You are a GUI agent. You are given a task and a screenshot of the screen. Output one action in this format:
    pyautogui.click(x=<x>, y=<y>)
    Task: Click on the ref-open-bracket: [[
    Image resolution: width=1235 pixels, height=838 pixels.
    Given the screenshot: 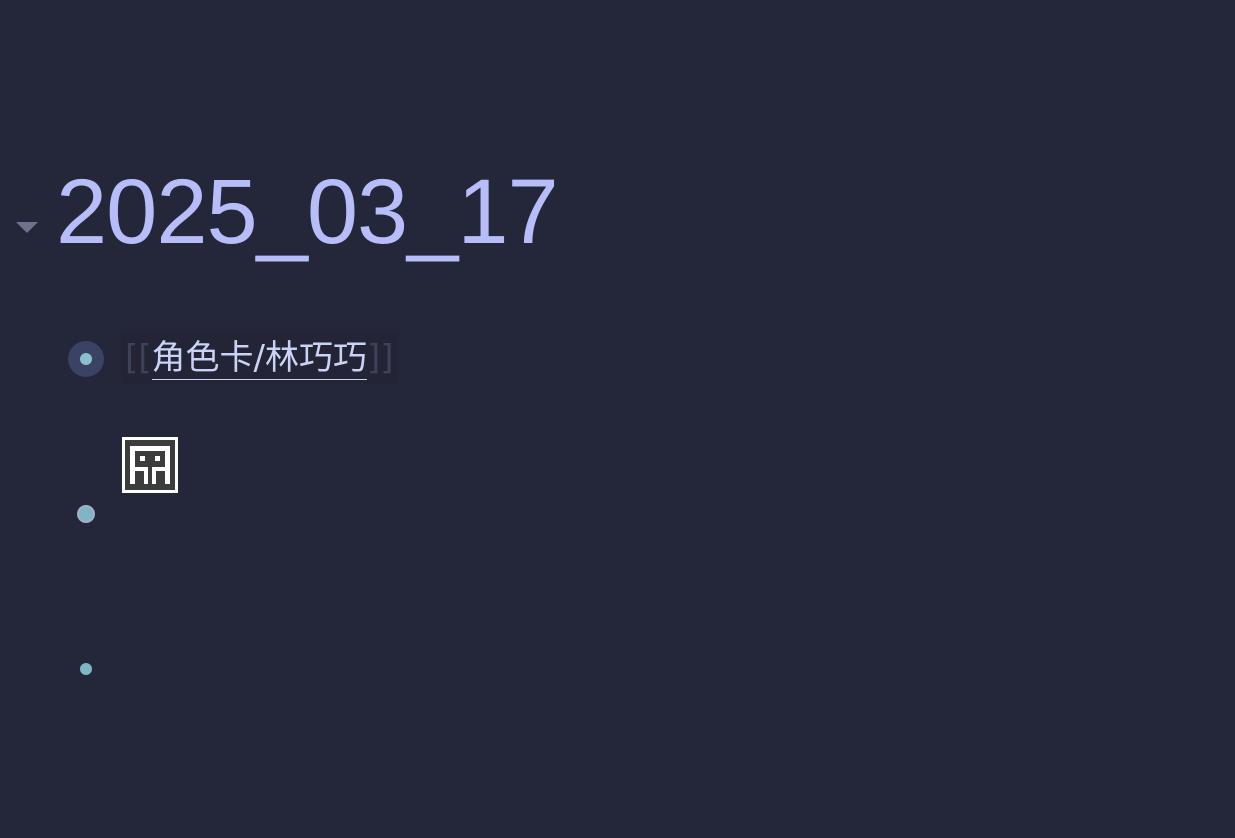 What is the action you would take?
    pyautogui.click(x=138, y=358)
    